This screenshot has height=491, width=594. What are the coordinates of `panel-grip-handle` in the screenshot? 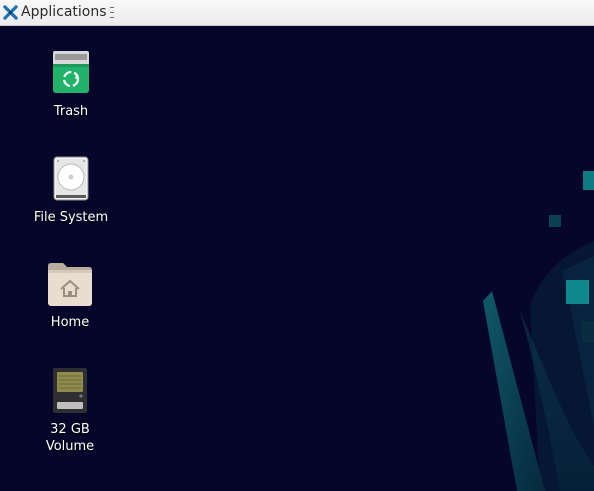 It's located at (111, 12).